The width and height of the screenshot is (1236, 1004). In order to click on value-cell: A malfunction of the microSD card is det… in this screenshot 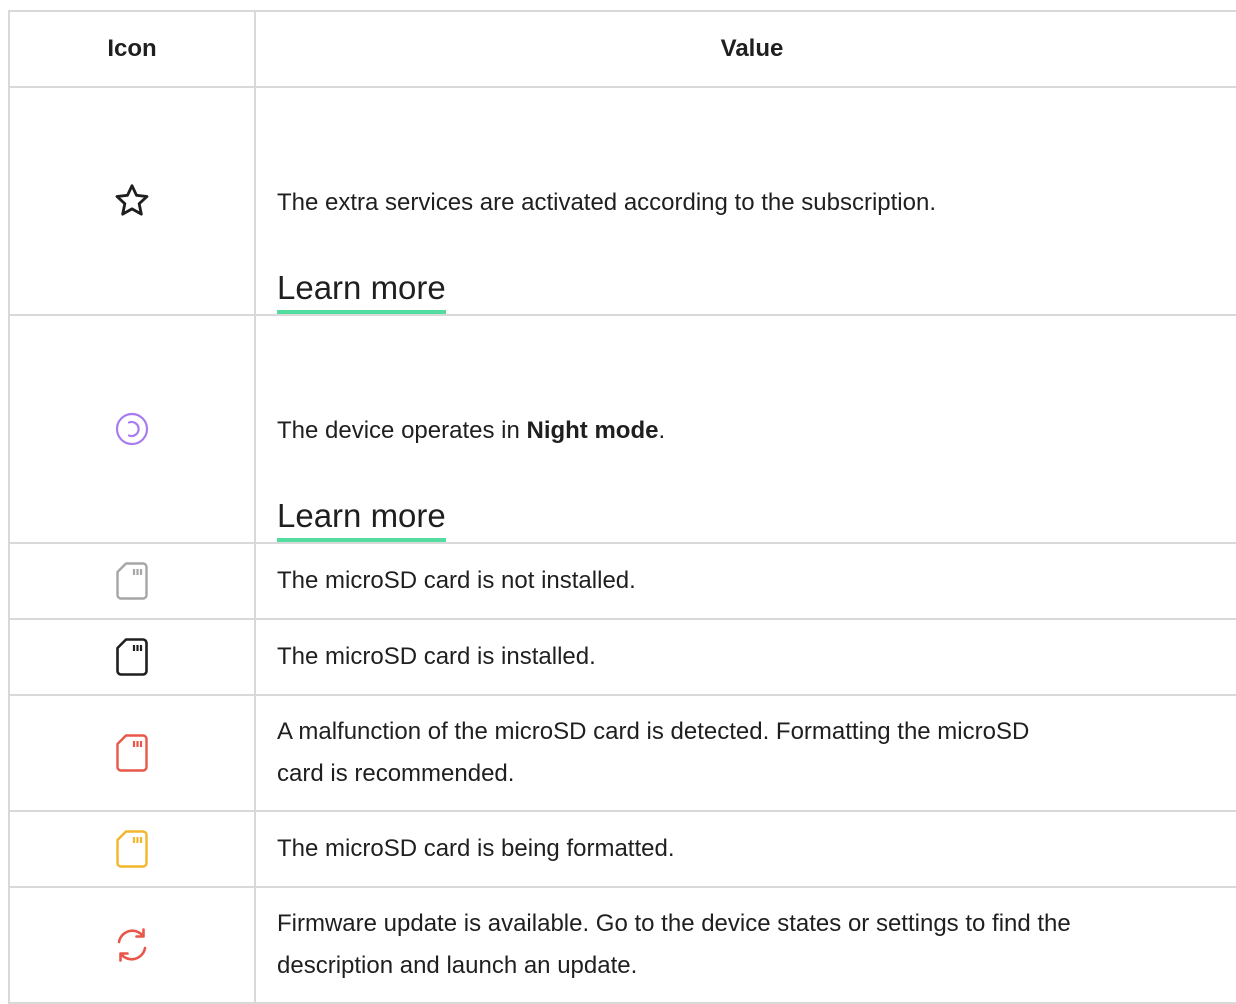, I will do `click(745, 753)`.